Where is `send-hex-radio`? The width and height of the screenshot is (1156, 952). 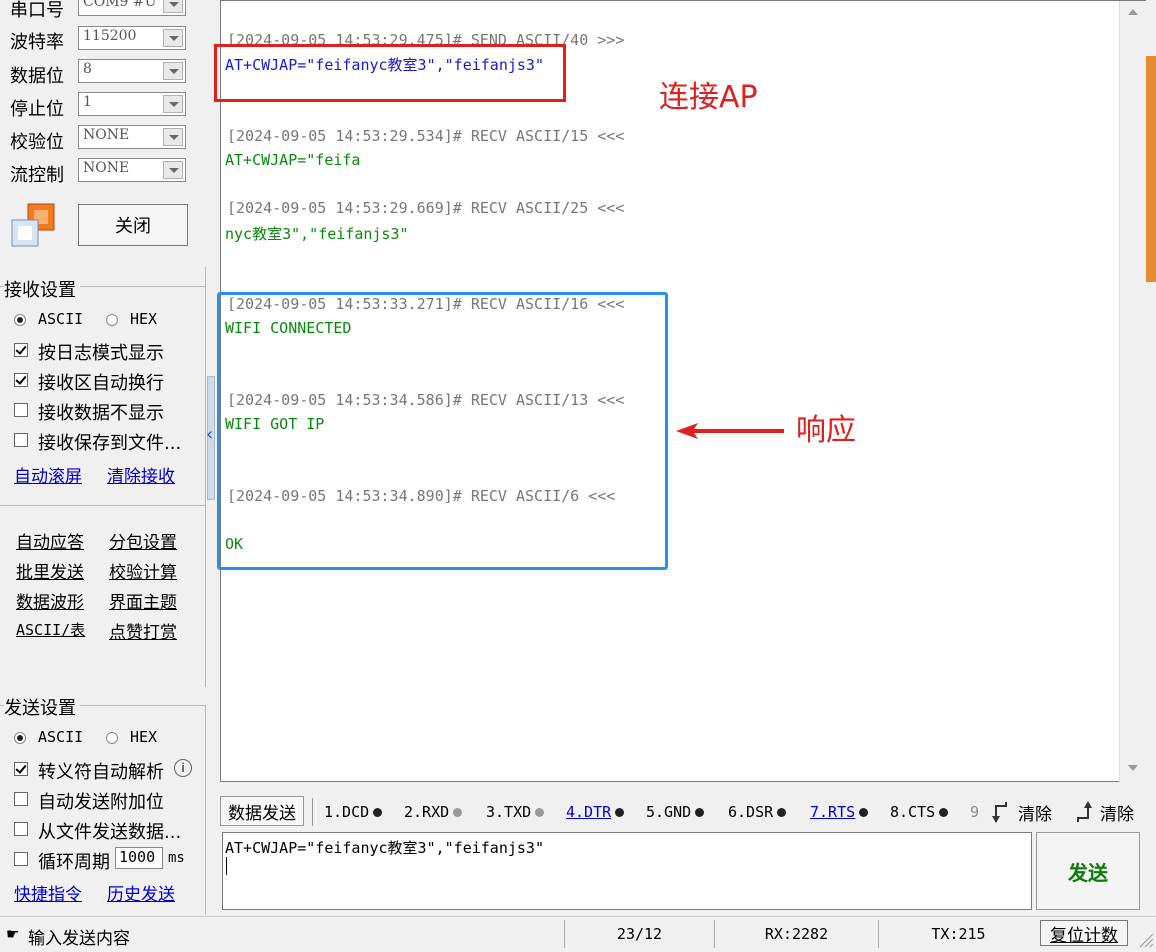 send-hex-radio is located at coordinates (112, 738).